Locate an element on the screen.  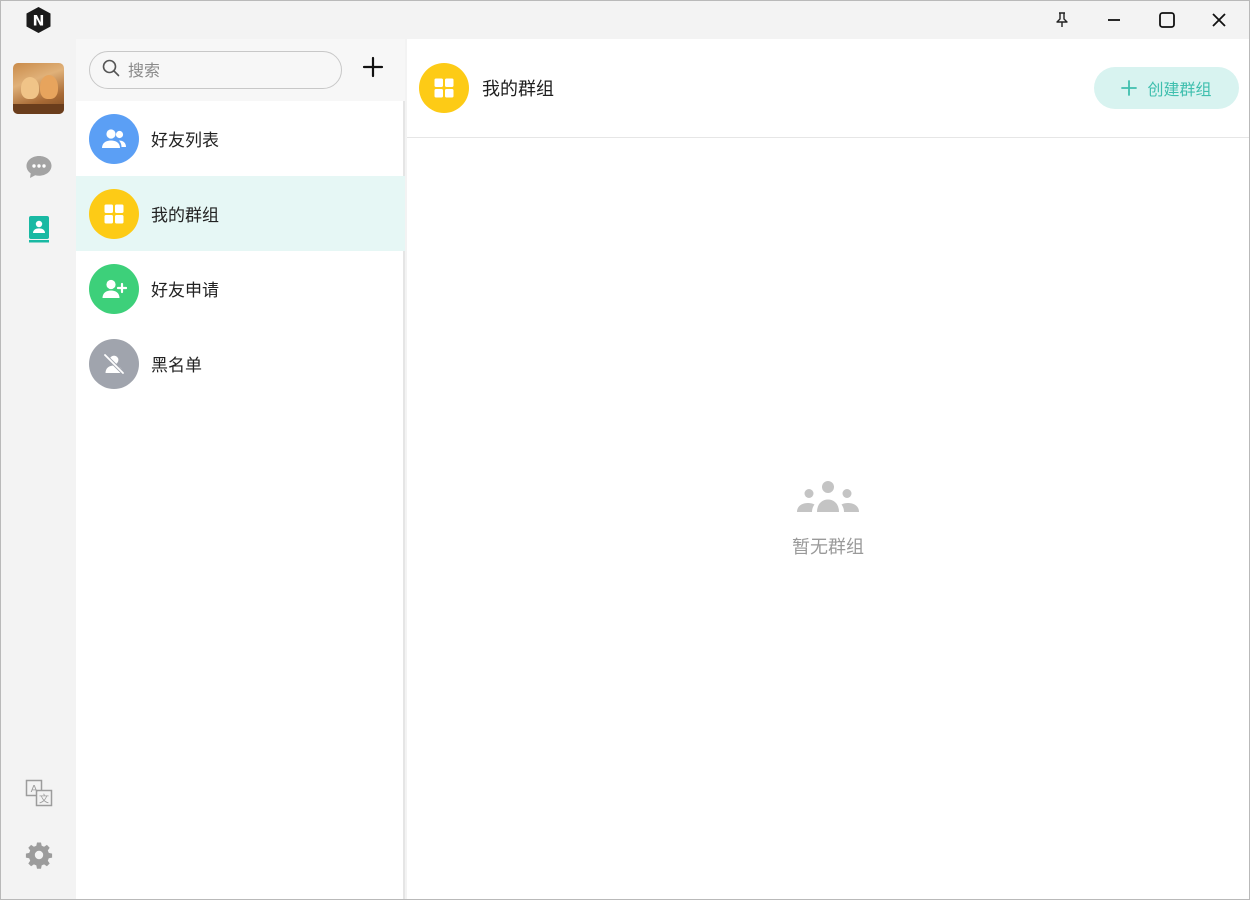
friends-icon is located at coordinates (114, 138).